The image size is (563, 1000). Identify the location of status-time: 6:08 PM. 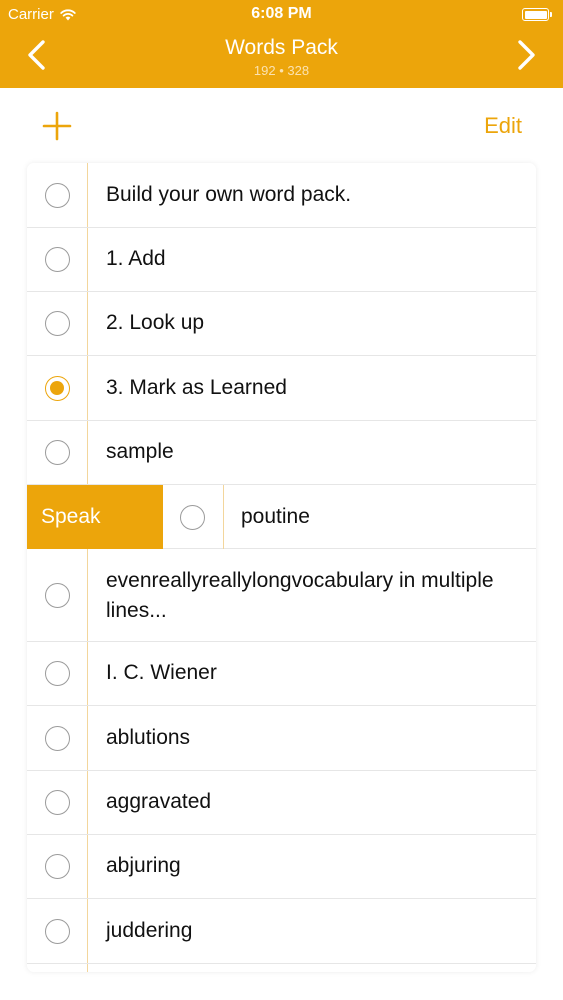
(281, 13).